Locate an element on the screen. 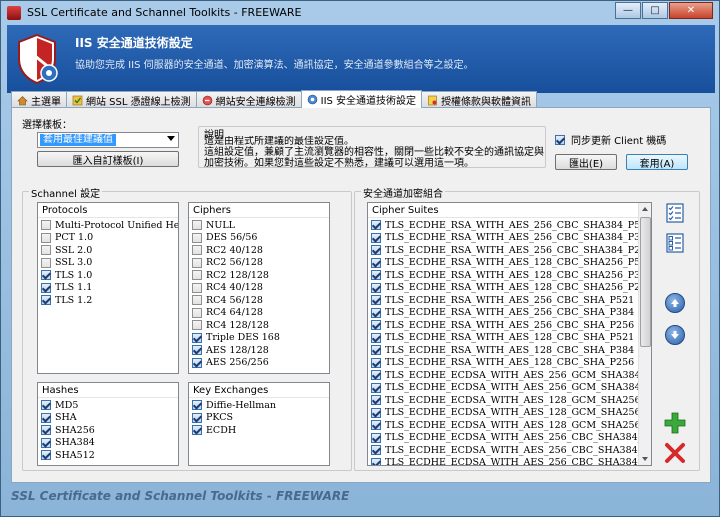 This screenshot has width=720, height=517. hash-item: SHA384 is located at coordinates (108, 443).